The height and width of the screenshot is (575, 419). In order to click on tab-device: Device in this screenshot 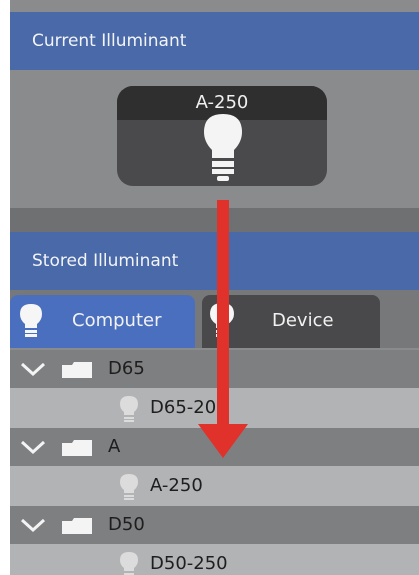, I will do `click(291, 321)`.